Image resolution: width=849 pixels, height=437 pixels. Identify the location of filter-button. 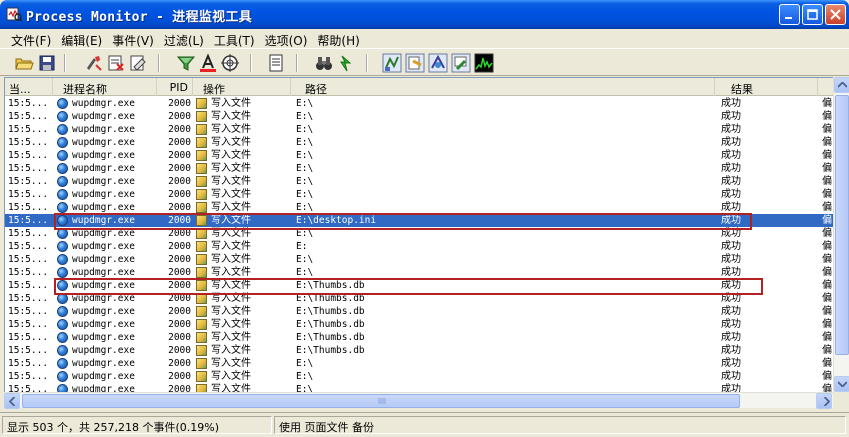
(186, 63).